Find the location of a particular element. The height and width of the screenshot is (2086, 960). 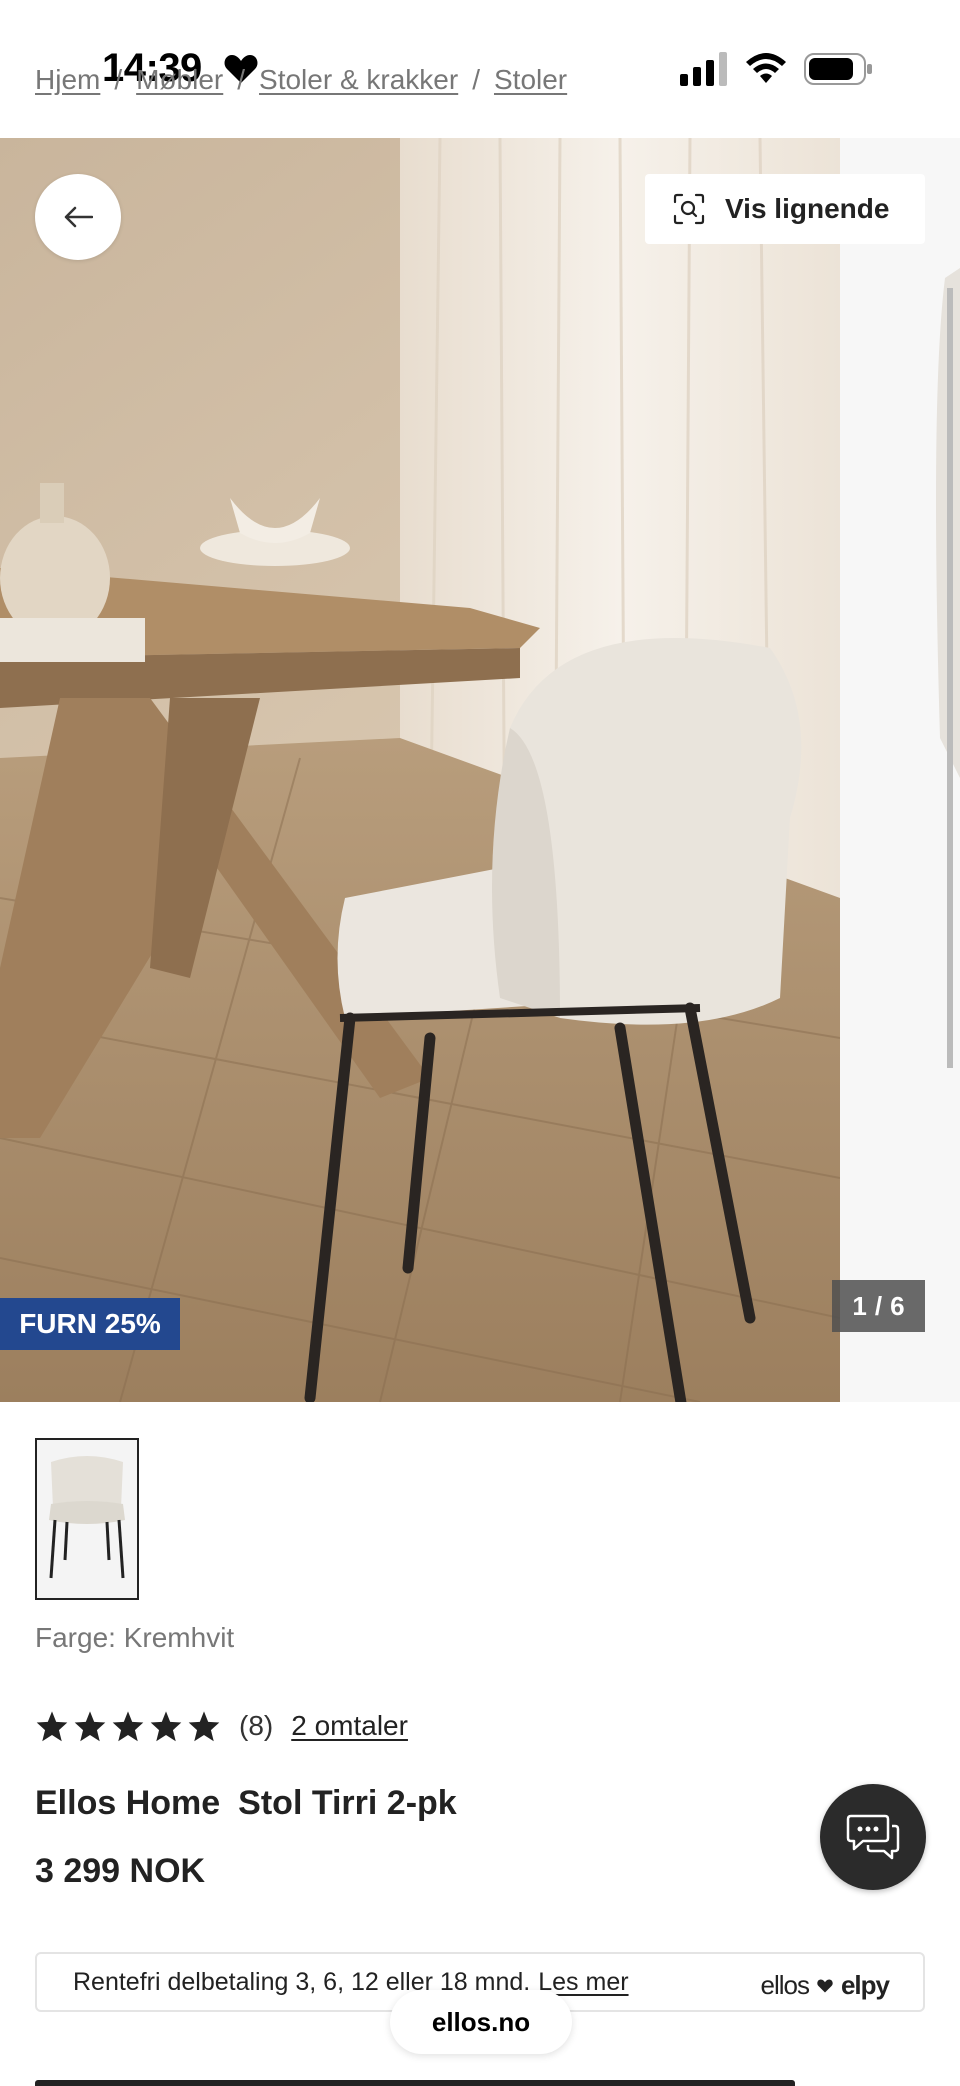

chat-button is located at coordinates (873, 1837).